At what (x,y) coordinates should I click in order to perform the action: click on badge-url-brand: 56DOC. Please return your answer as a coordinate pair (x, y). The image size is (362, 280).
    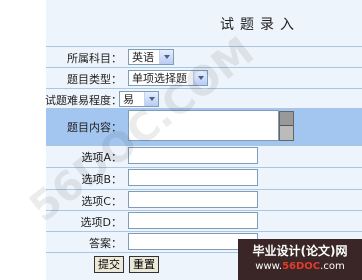
    Looking at the image, I should click on (301, 266).